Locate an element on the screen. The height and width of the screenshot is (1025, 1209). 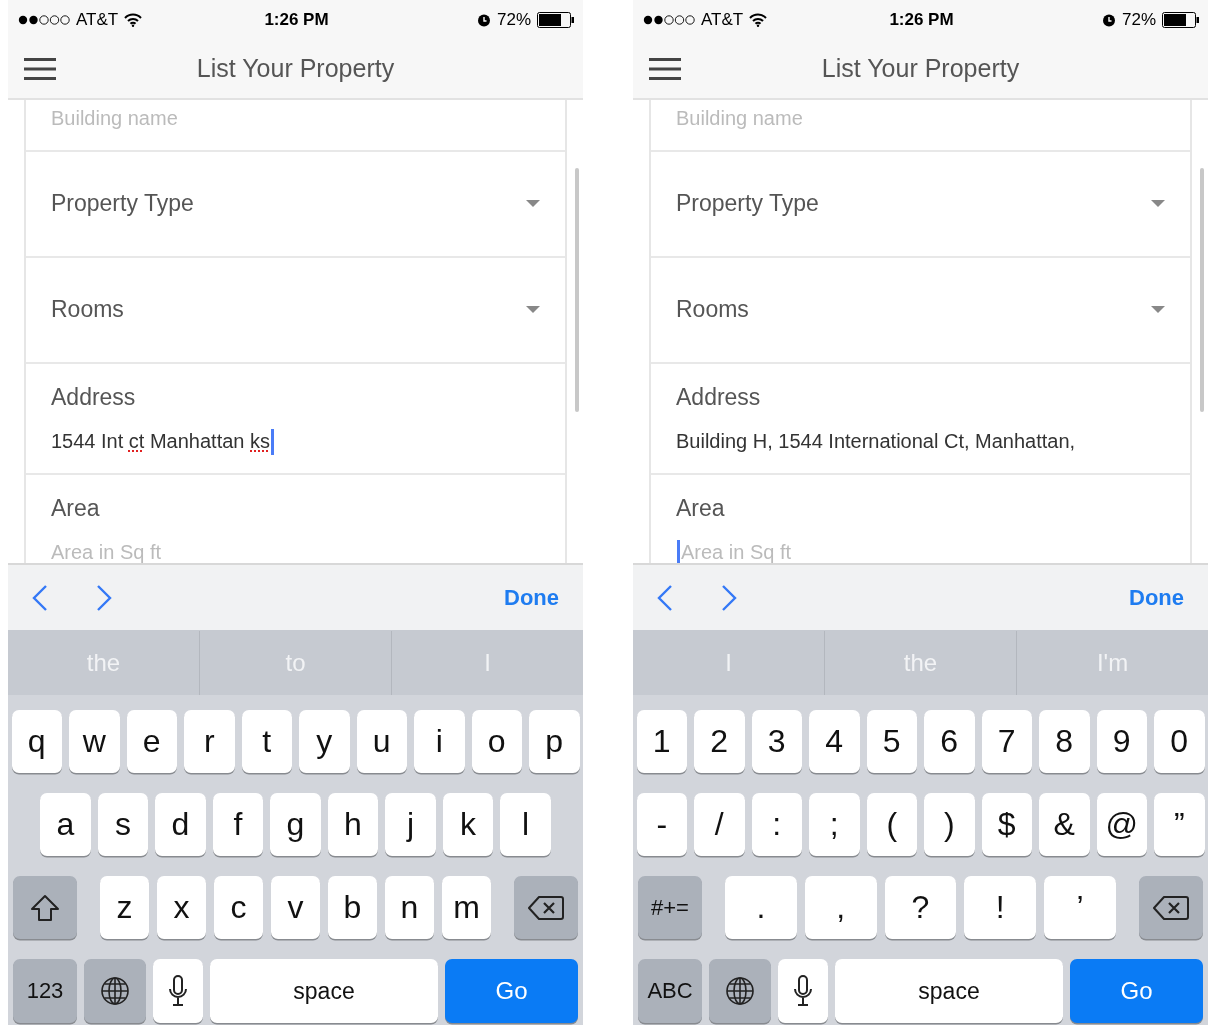
keyboard-key: t is located at coordinates (266, 741).